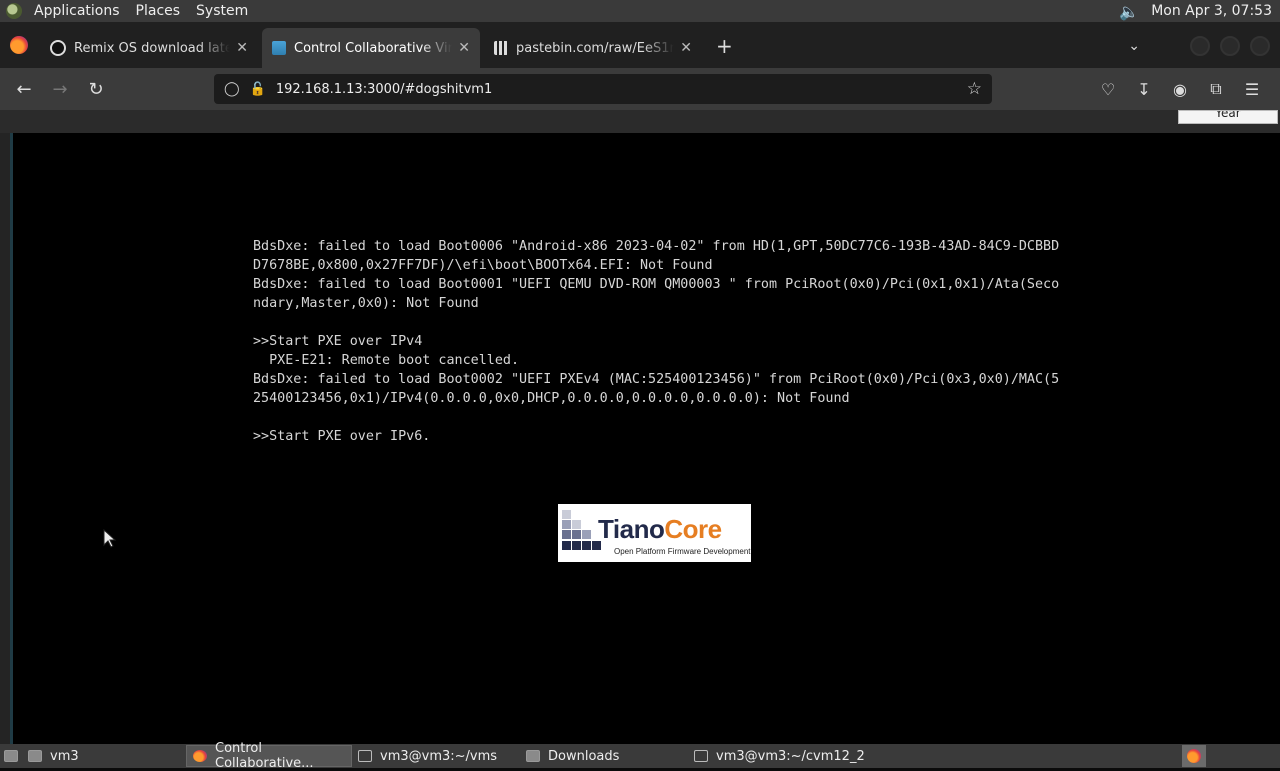 This screenshot has height=771, width=1280. Describe the element at coordinates (603, 89) in the screenshot. I see `url-bar: ◯ 🔓 192.168.1.13:3000/#dogshitvm1 ☆` at that location.